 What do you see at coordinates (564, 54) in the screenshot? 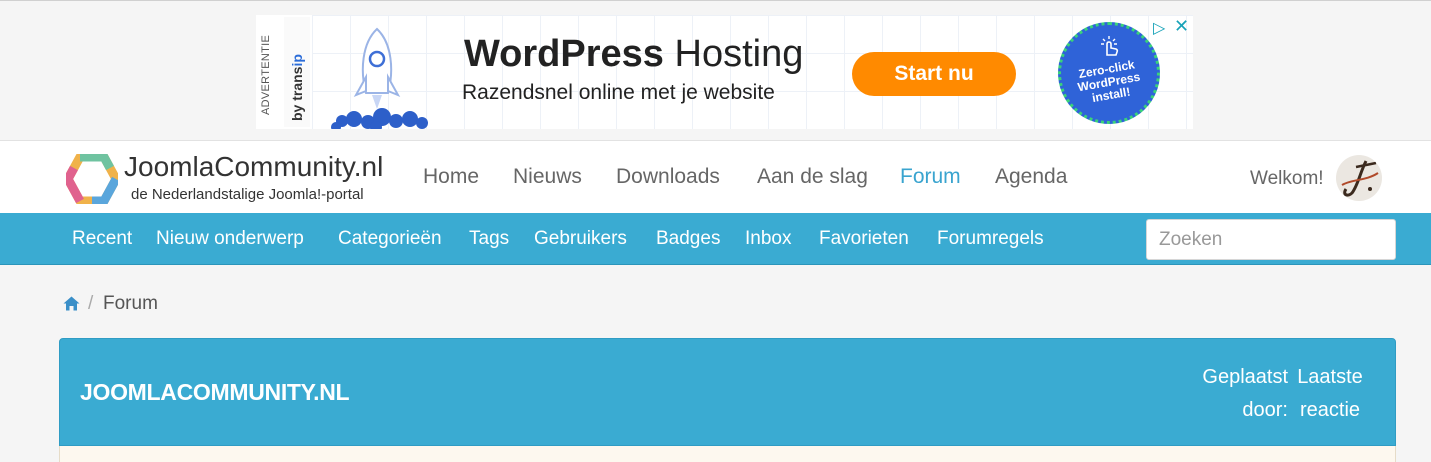
I see `ad-headline-strong: WordPress` at bounding box center [564, 54].